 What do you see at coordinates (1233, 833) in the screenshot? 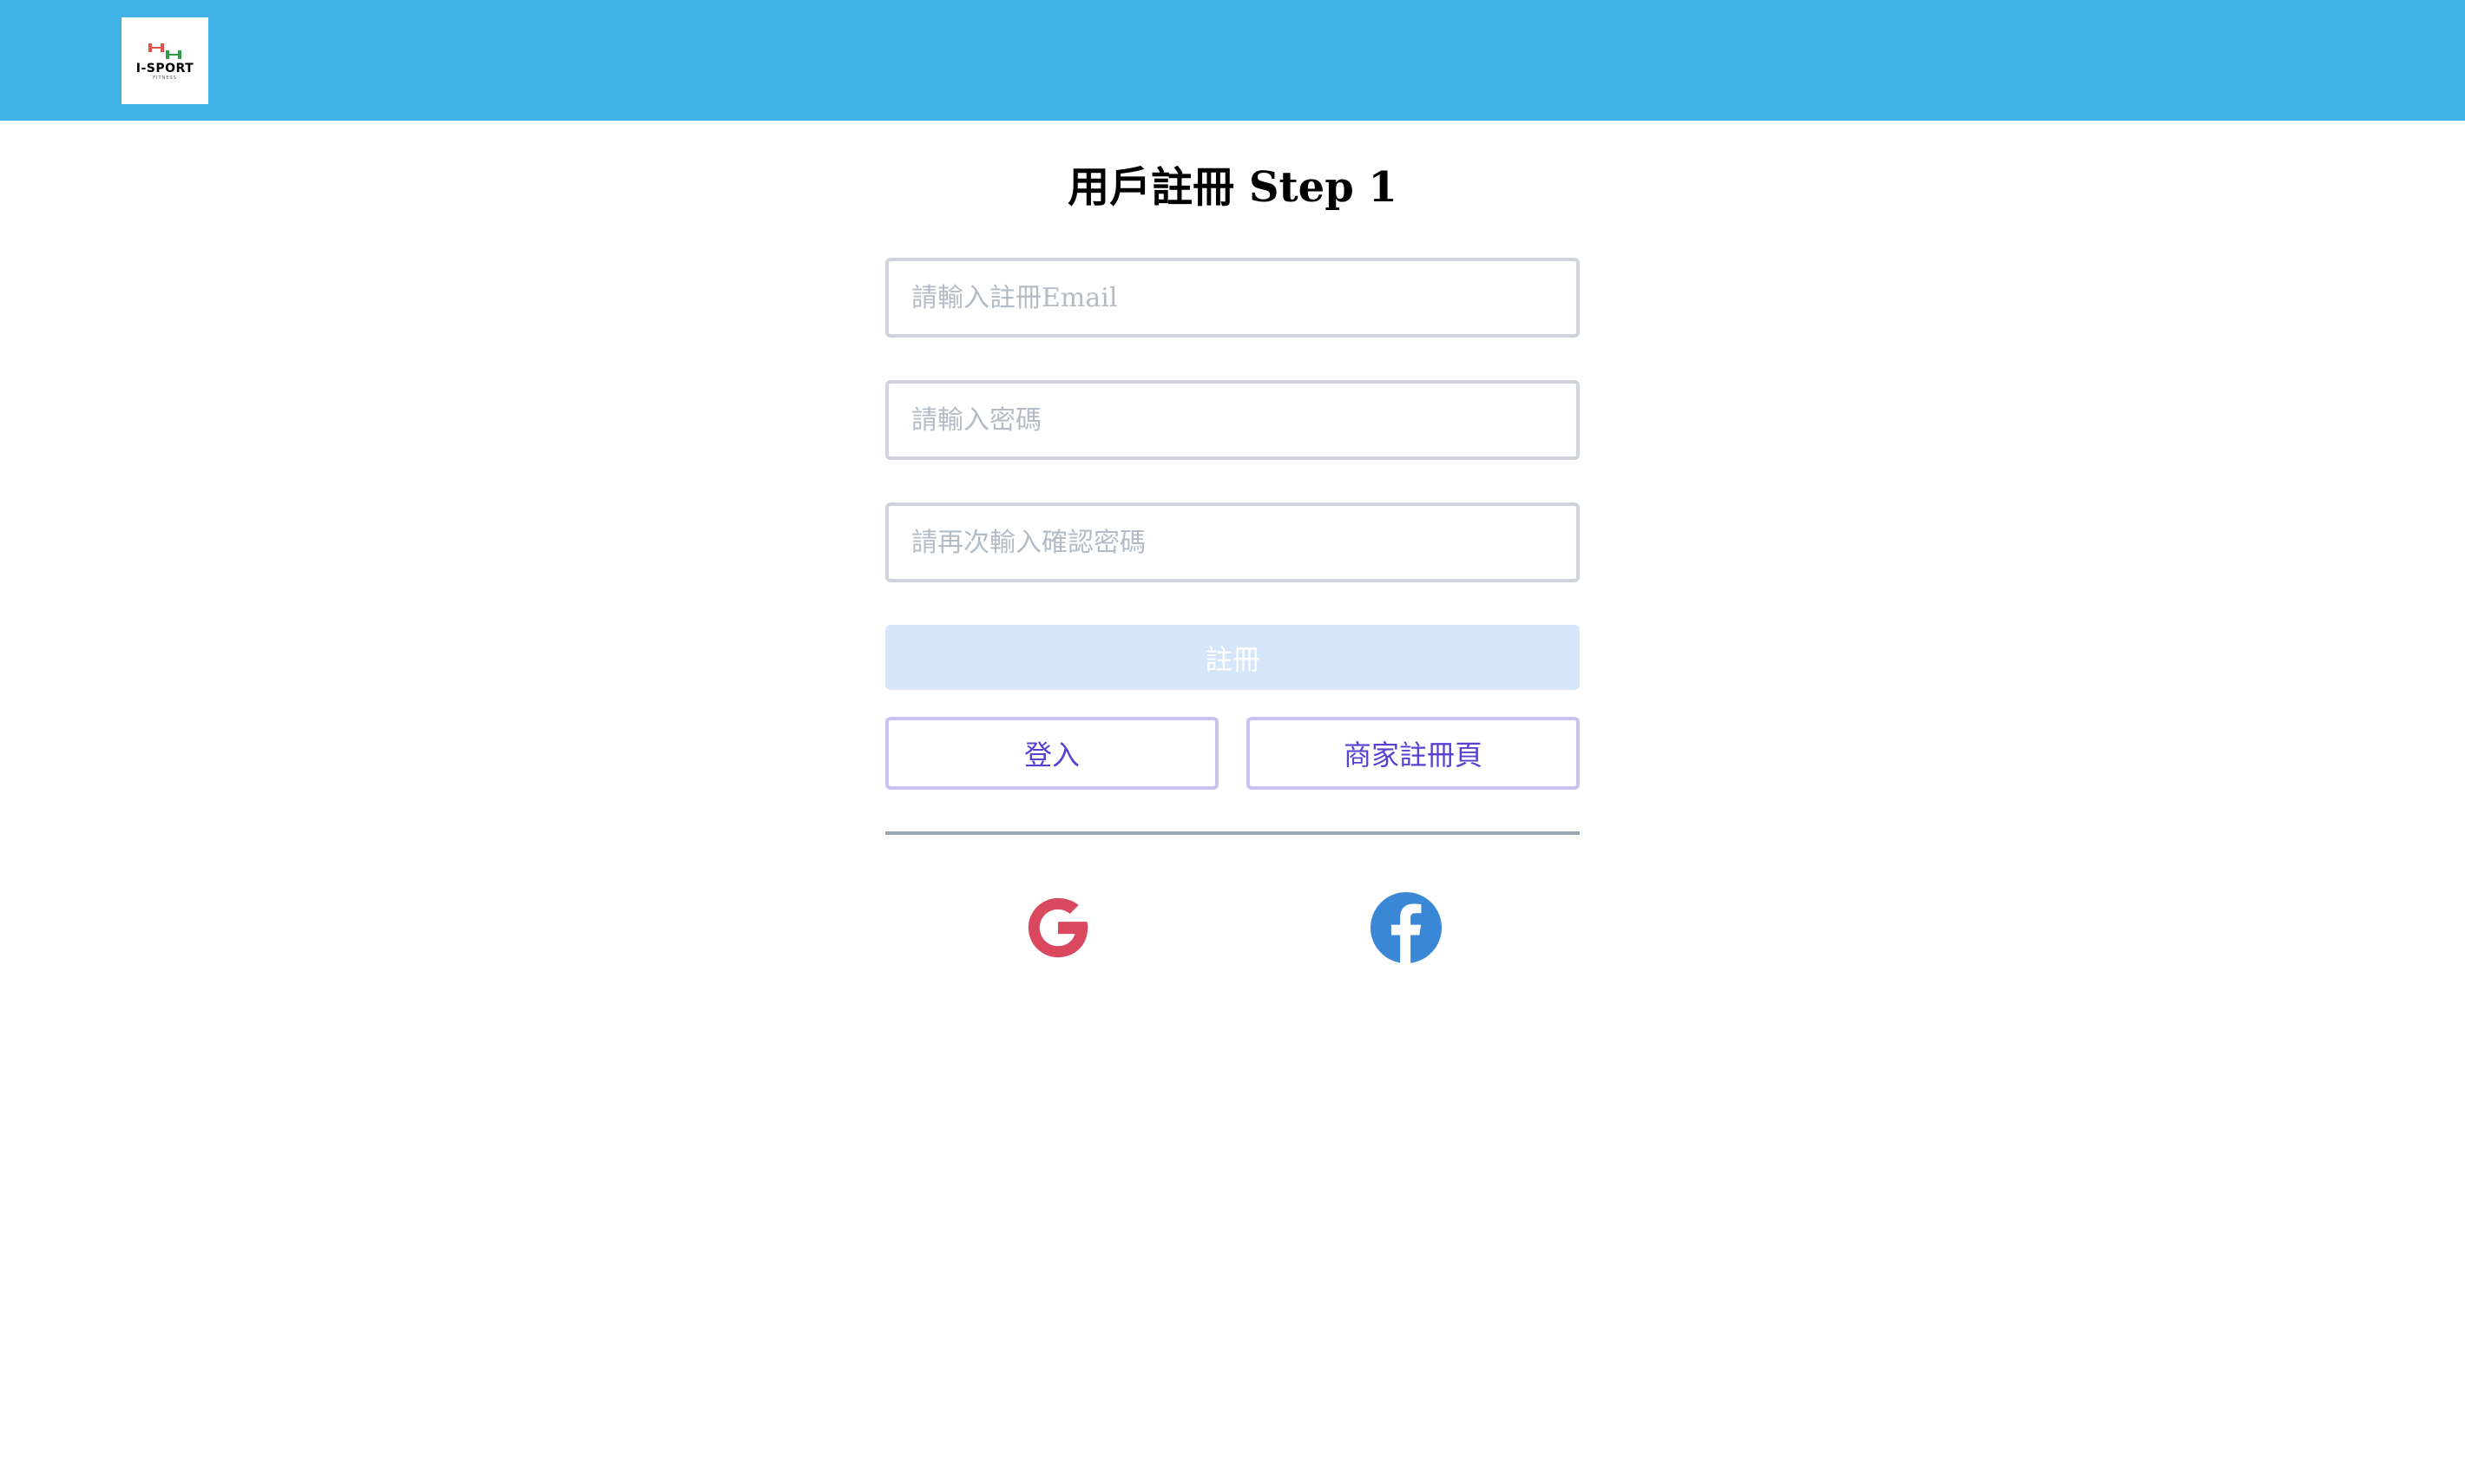
I see `divider` at bounding box center [1233, 833].